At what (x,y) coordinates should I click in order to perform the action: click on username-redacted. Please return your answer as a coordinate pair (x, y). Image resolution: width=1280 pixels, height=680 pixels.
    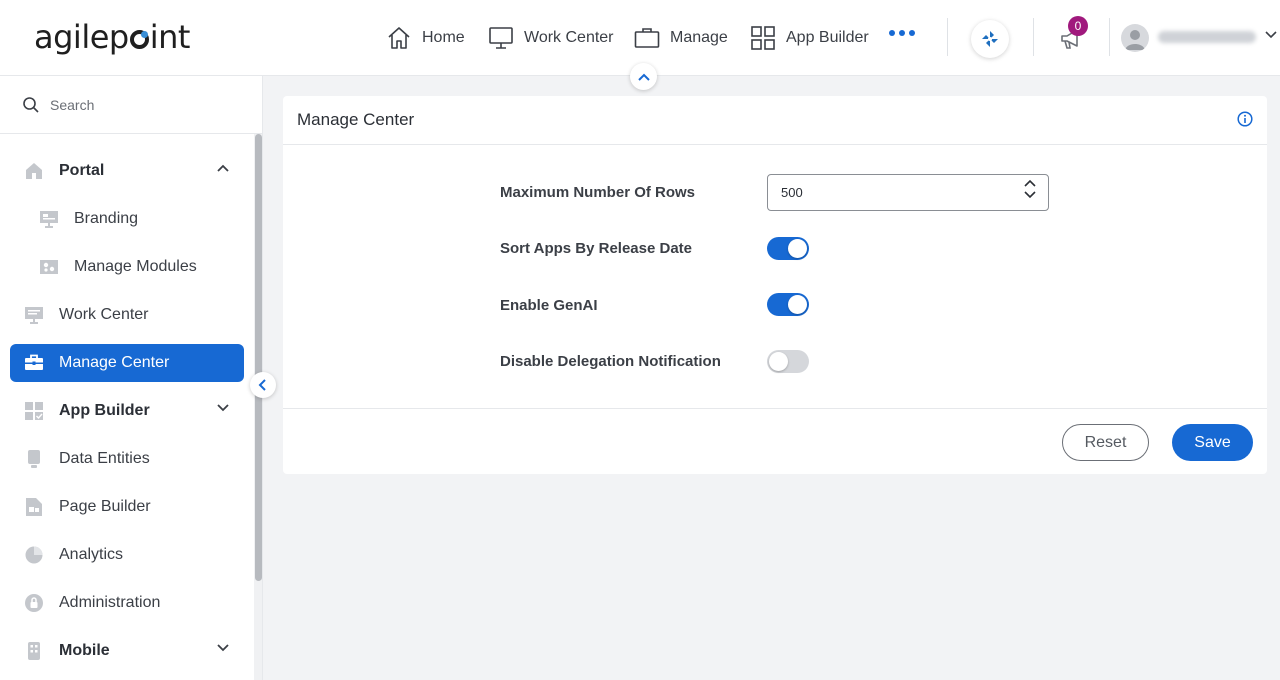
    Looking at the image, I should click on (1207, 37).